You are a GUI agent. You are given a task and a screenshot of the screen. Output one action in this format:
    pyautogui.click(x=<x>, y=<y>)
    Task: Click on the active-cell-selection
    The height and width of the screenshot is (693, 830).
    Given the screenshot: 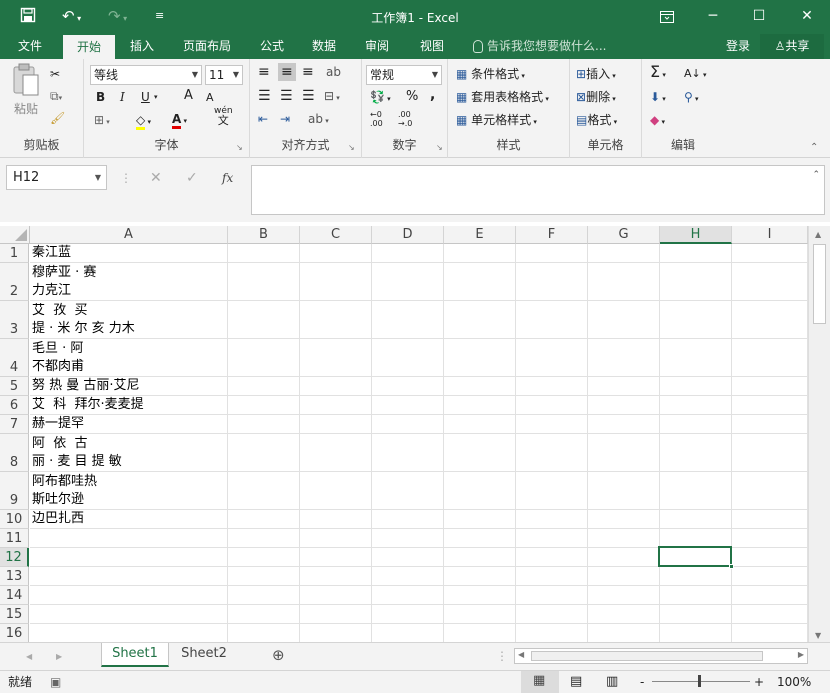 What is the action you would take?
    pyautogui.click(x=696, y=557)
    